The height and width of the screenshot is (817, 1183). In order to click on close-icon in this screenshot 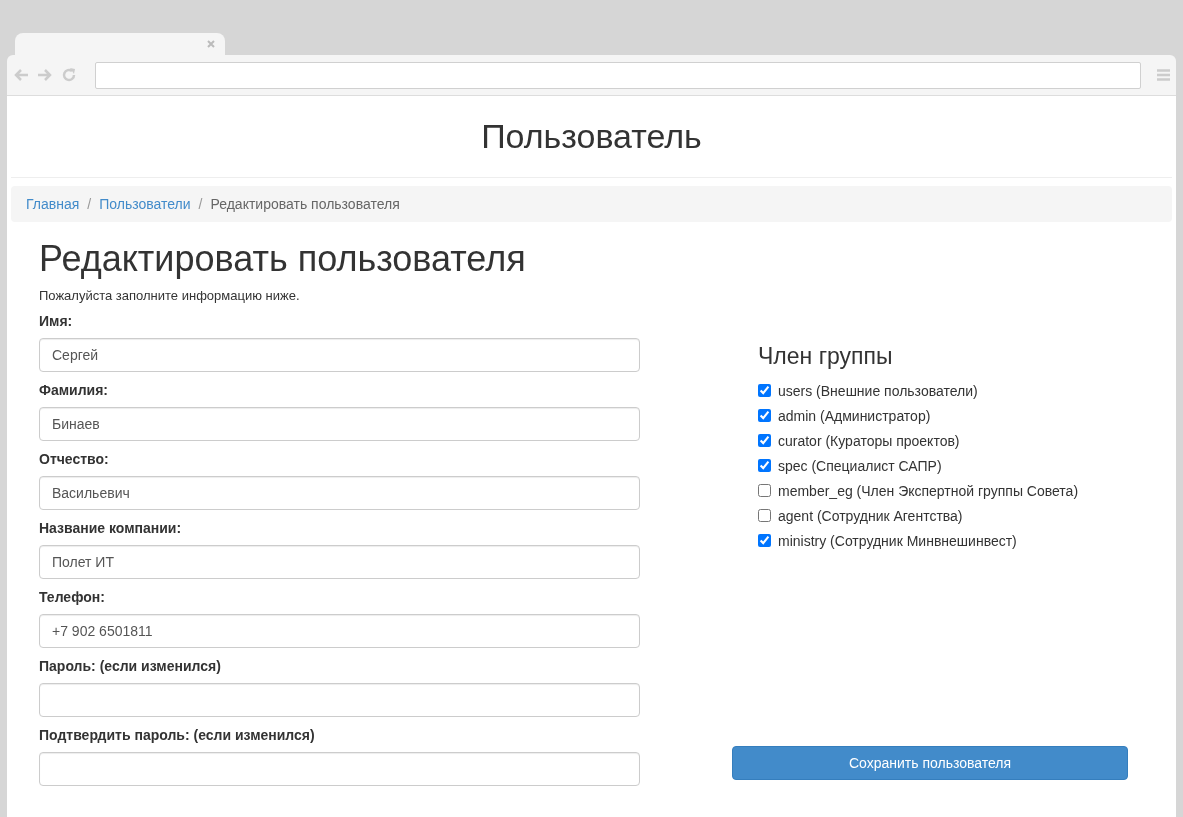, I will do `click(211, 44)`.